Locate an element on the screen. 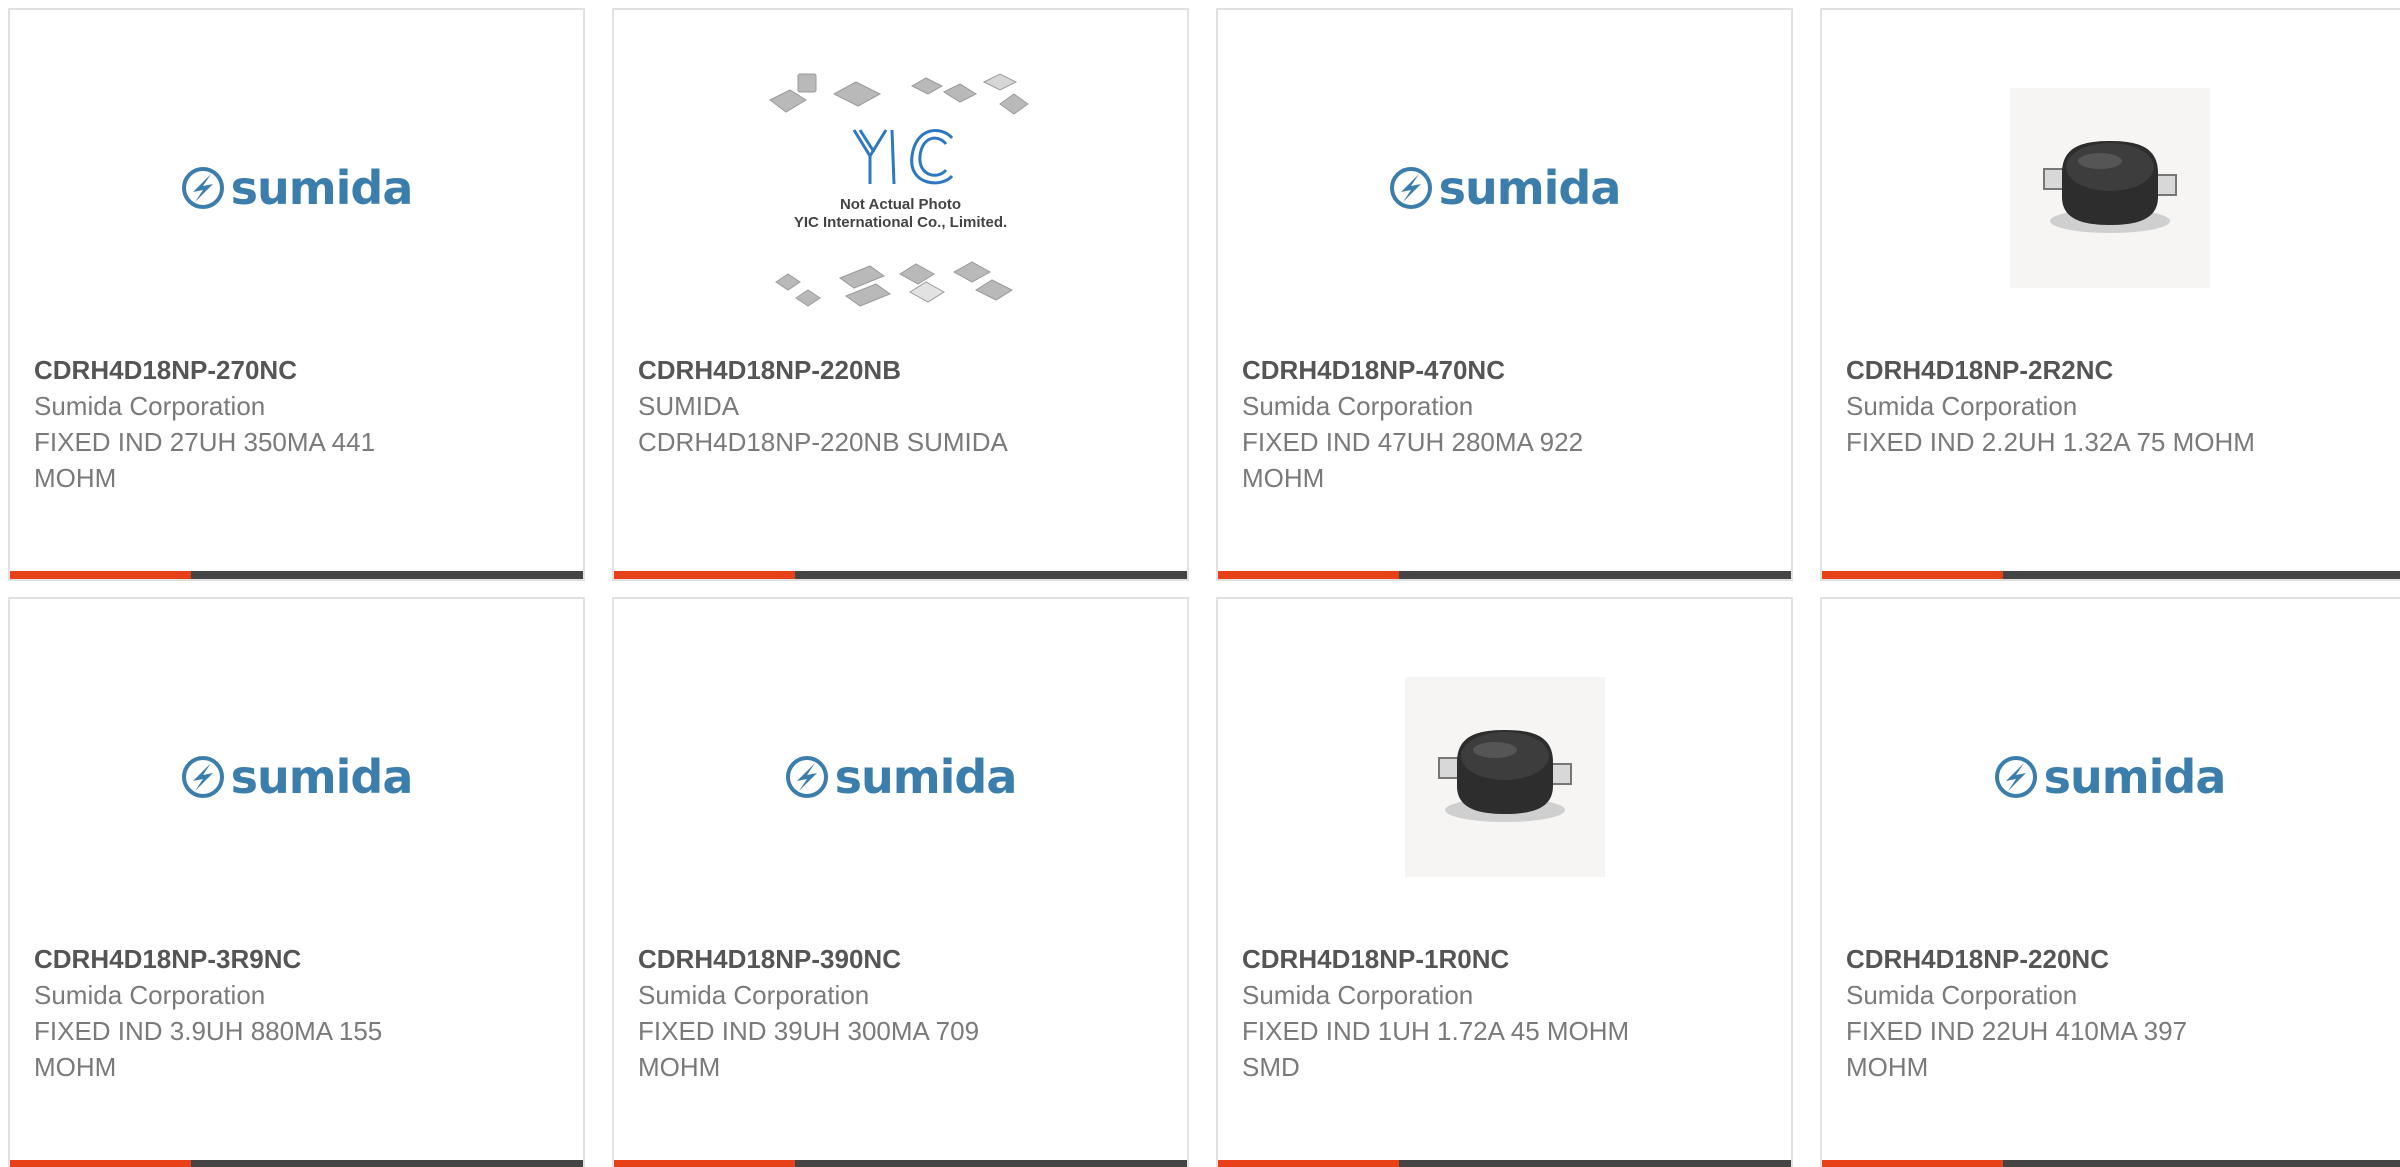  description: FIXED IND 3.9UH 880MA 155 MOHM is located at coordinates (208, 1049).